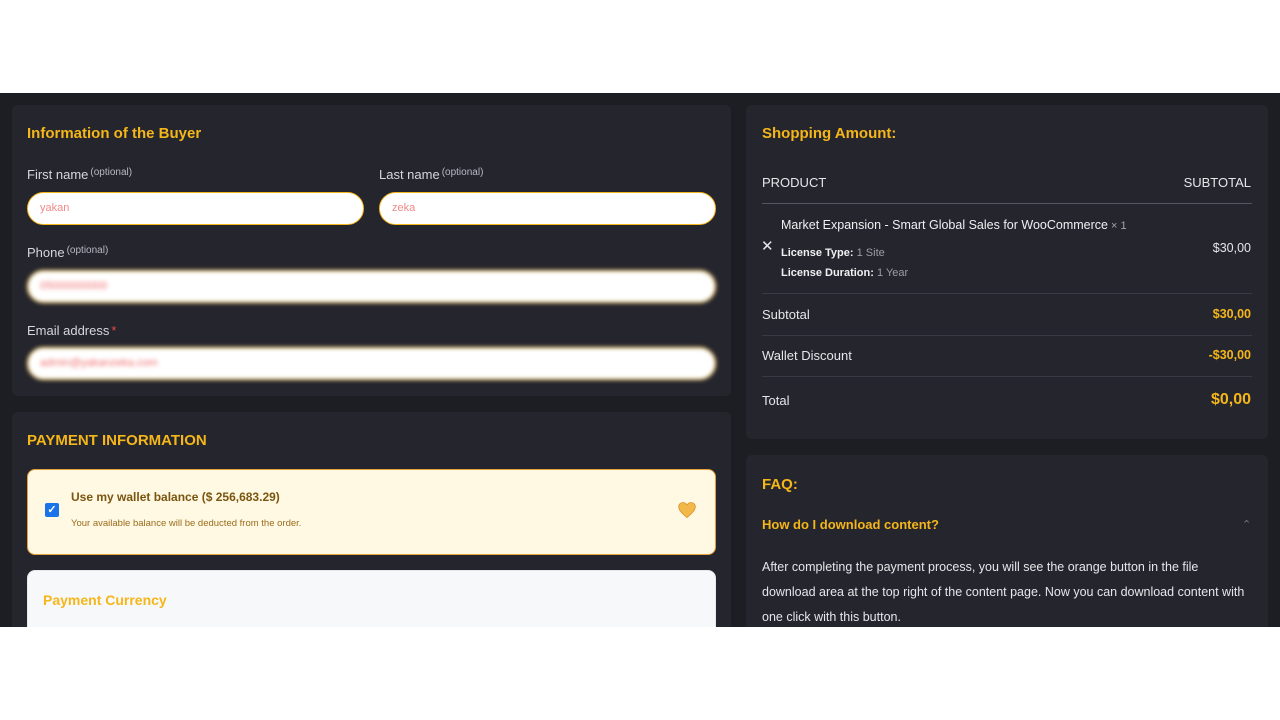  Describe the element at coordinates (780, 484) in the screenshot. I see `faq-title: FAQ:` at that location.